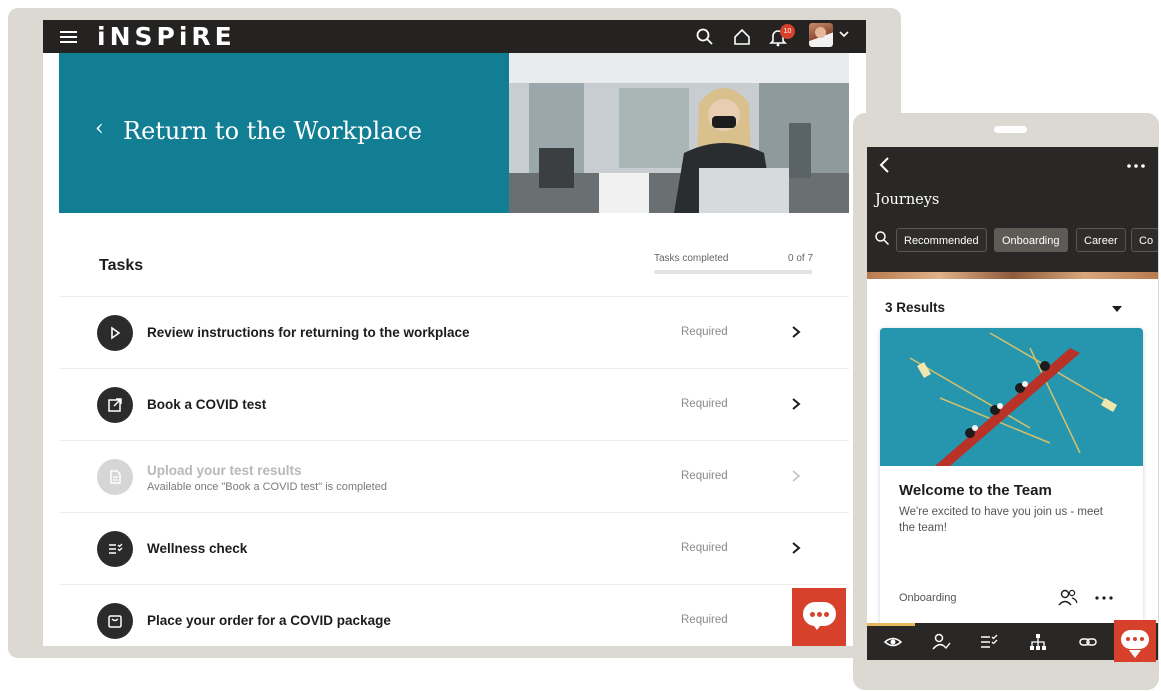 Image resolution: width=1161 pixels, height=691 pixels. I want to click on page-title: Return to the Workplace, so click(273, 131).